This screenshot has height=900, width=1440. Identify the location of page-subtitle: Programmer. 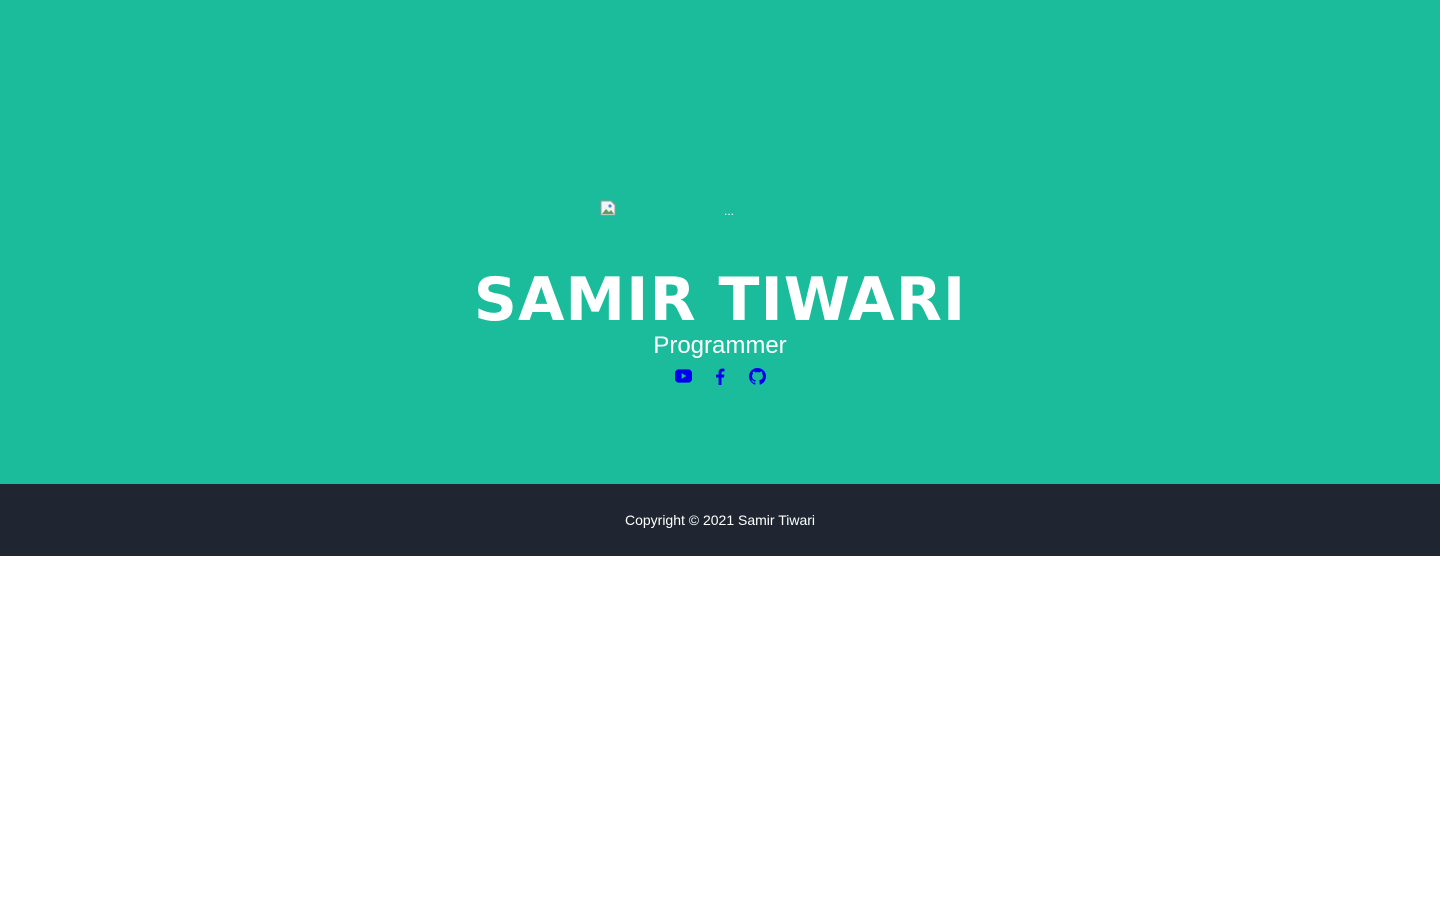
(720, 345).